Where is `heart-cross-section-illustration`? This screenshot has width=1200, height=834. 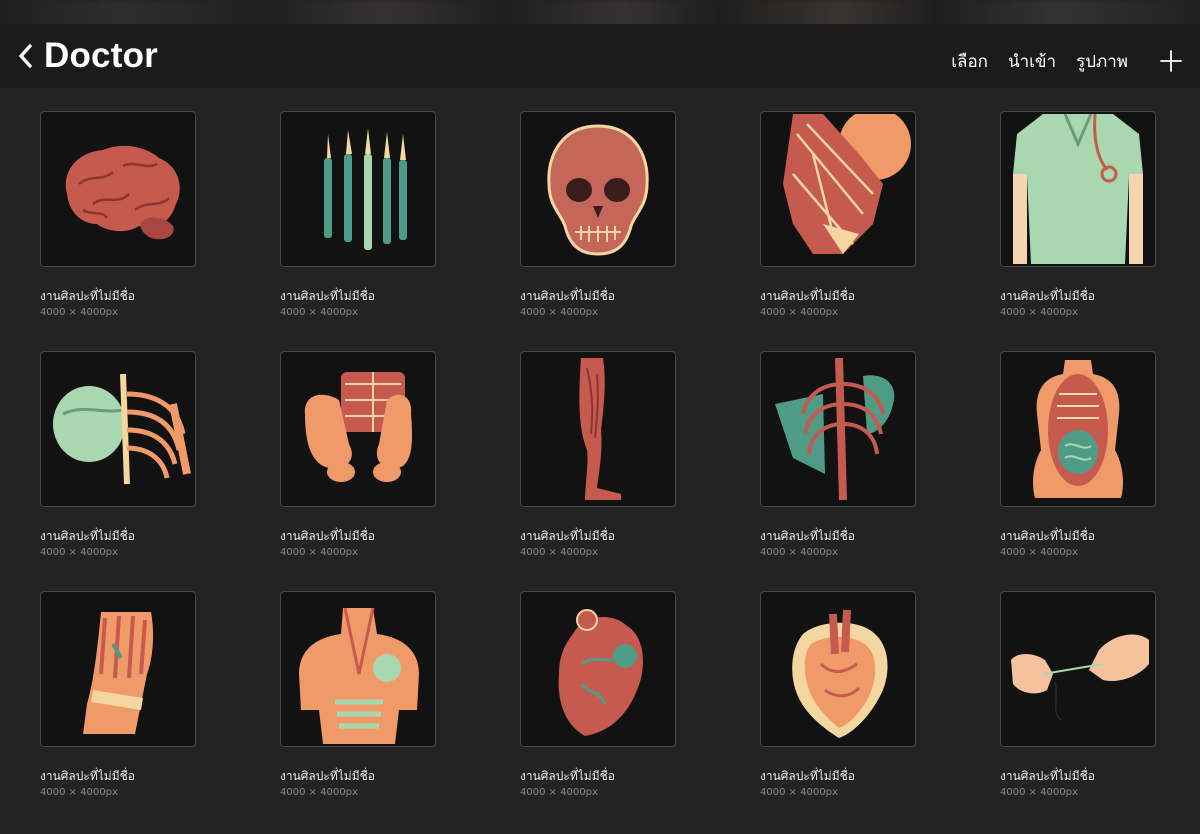 heart-cross-section-illustration is located at coordinates (840, 673).